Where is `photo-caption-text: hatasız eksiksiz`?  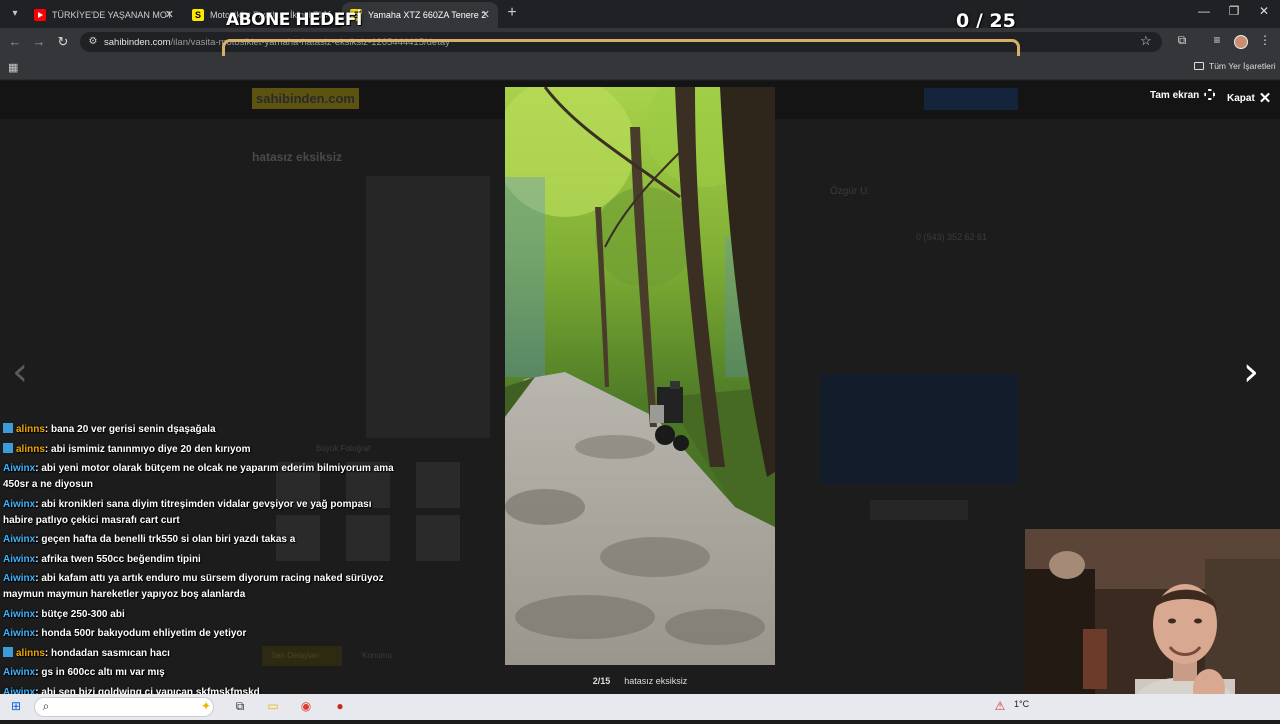
photo-caption-text: hatasız eksiksiz is located at coordinates (656, 681).